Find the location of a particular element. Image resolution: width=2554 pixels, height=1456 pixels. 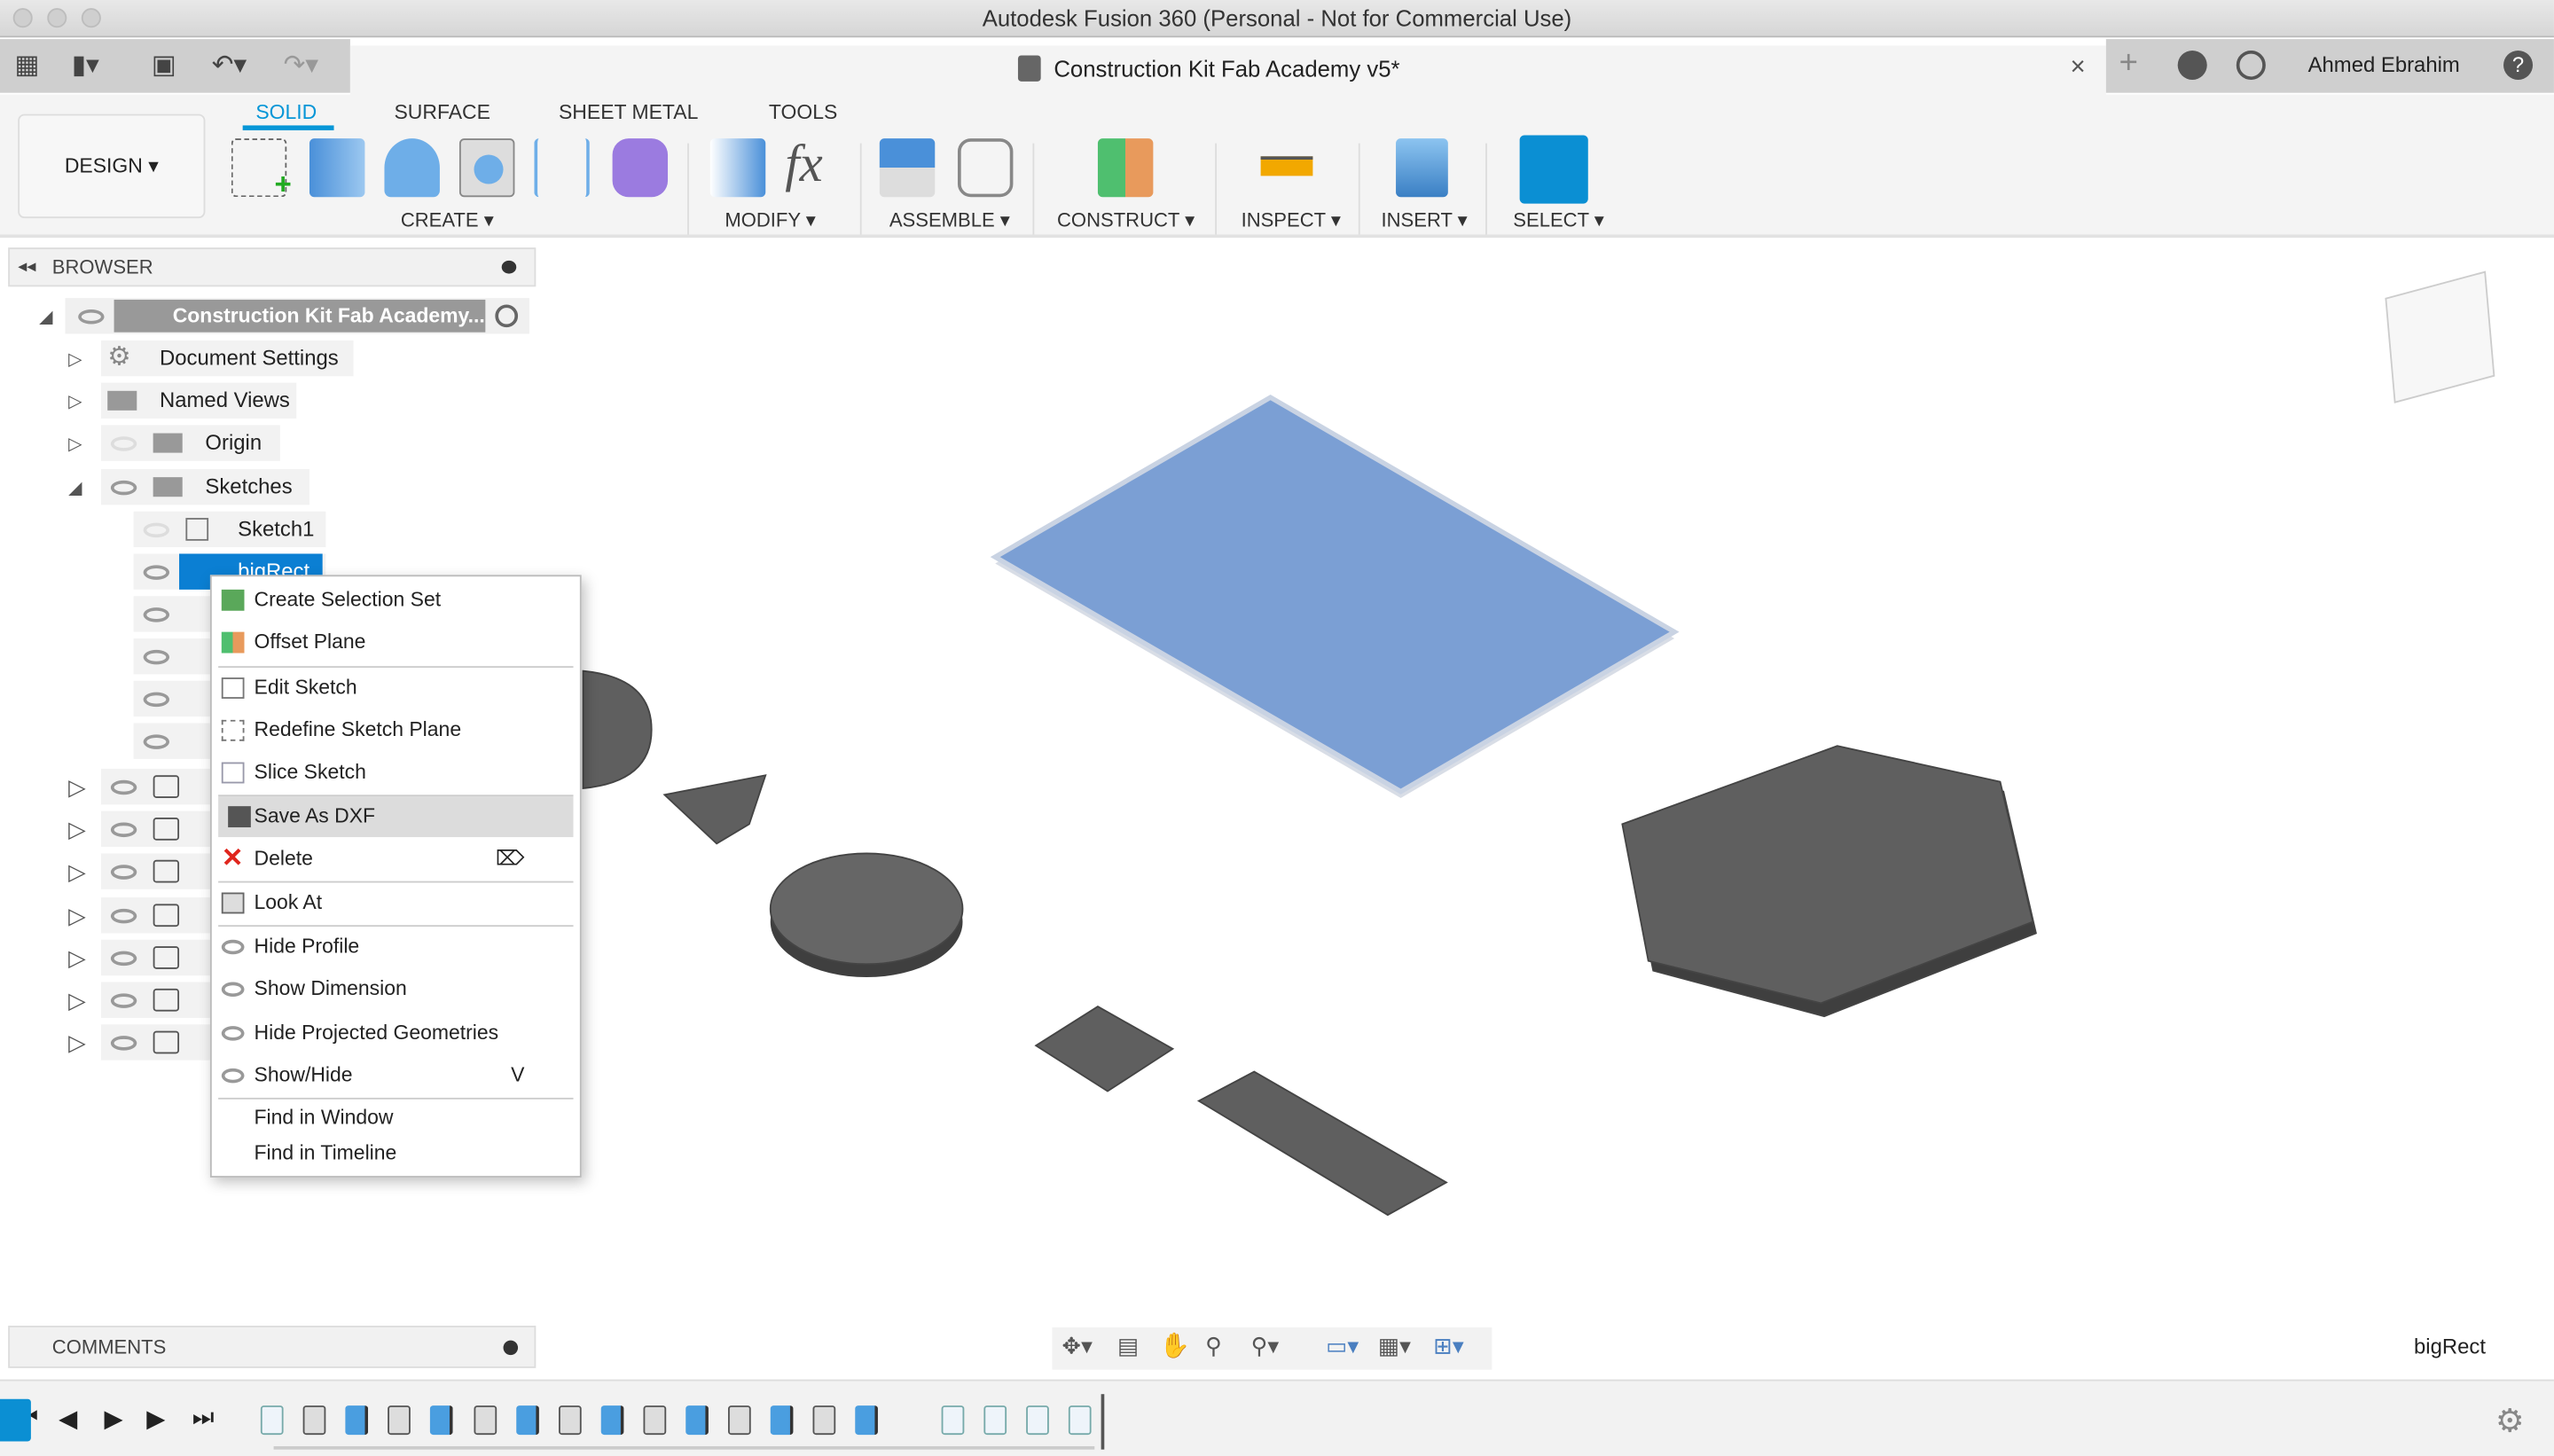

browser-item-sketch1: Sketch1 is located at coordinates (229, 529).